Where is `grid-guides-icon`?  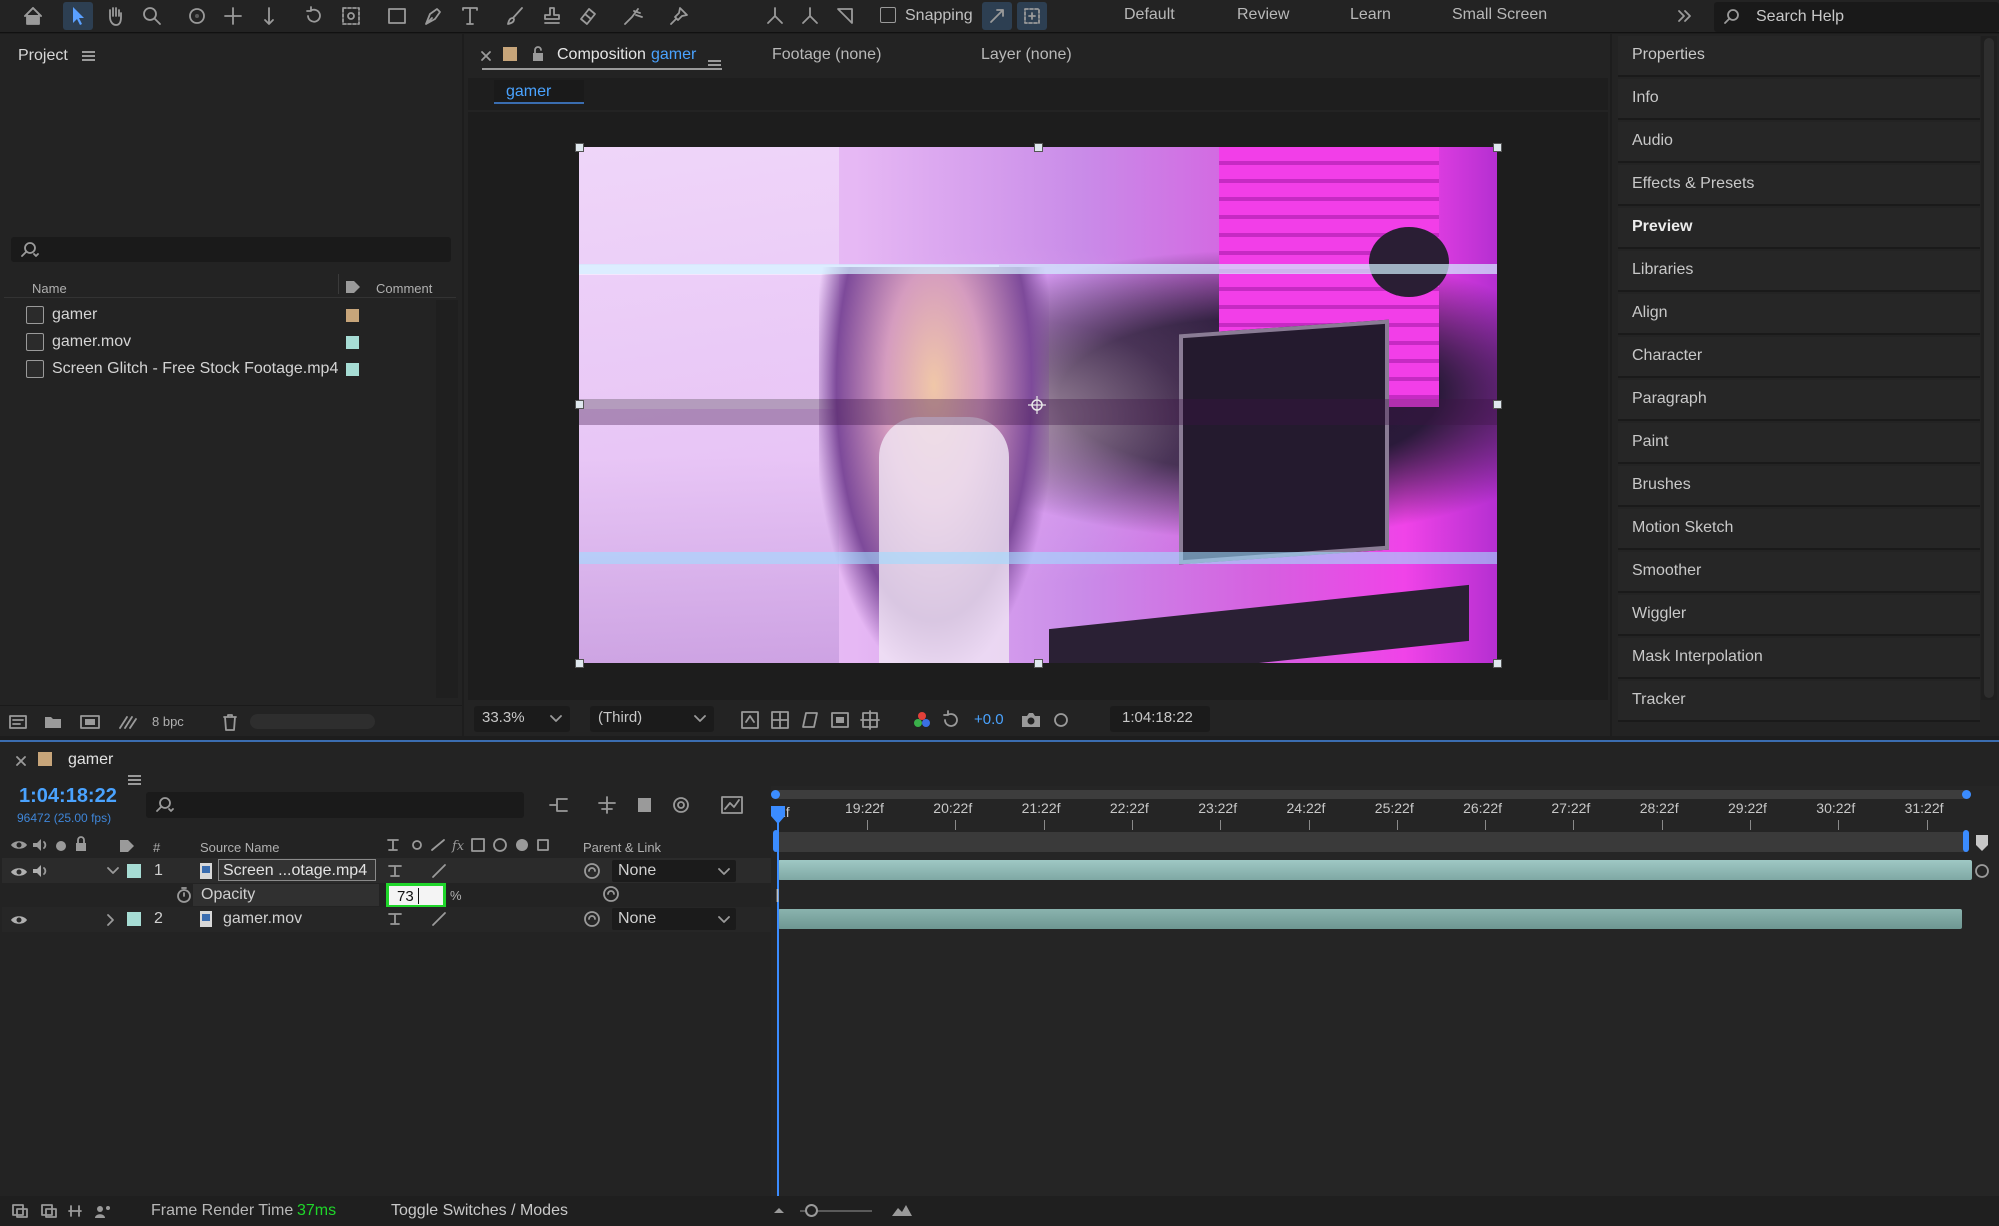
grid-guides-icon is located at coordinates (870, 720).